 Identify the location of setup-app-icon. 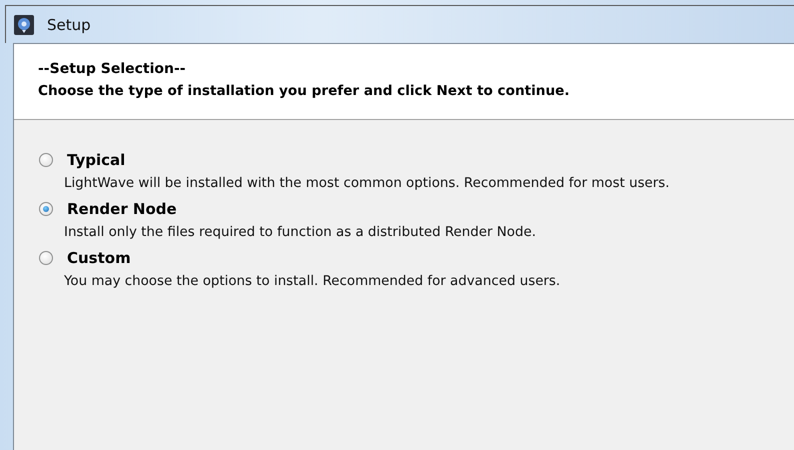
(24, 24).